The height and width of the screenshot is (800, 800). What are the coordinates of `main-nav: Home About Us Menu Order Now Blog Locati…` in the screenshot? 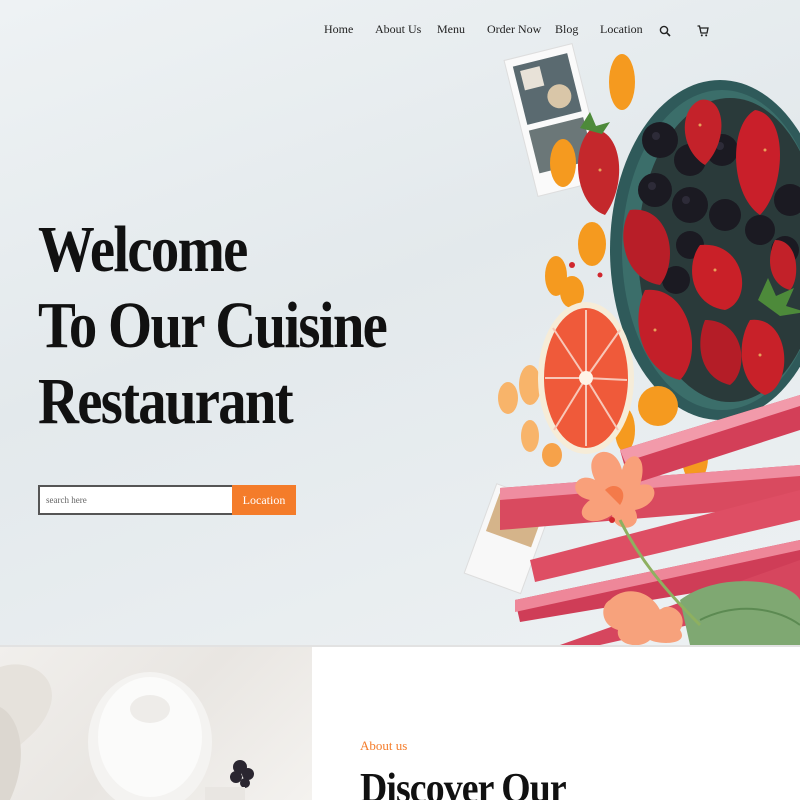 It's located at (400, 32).